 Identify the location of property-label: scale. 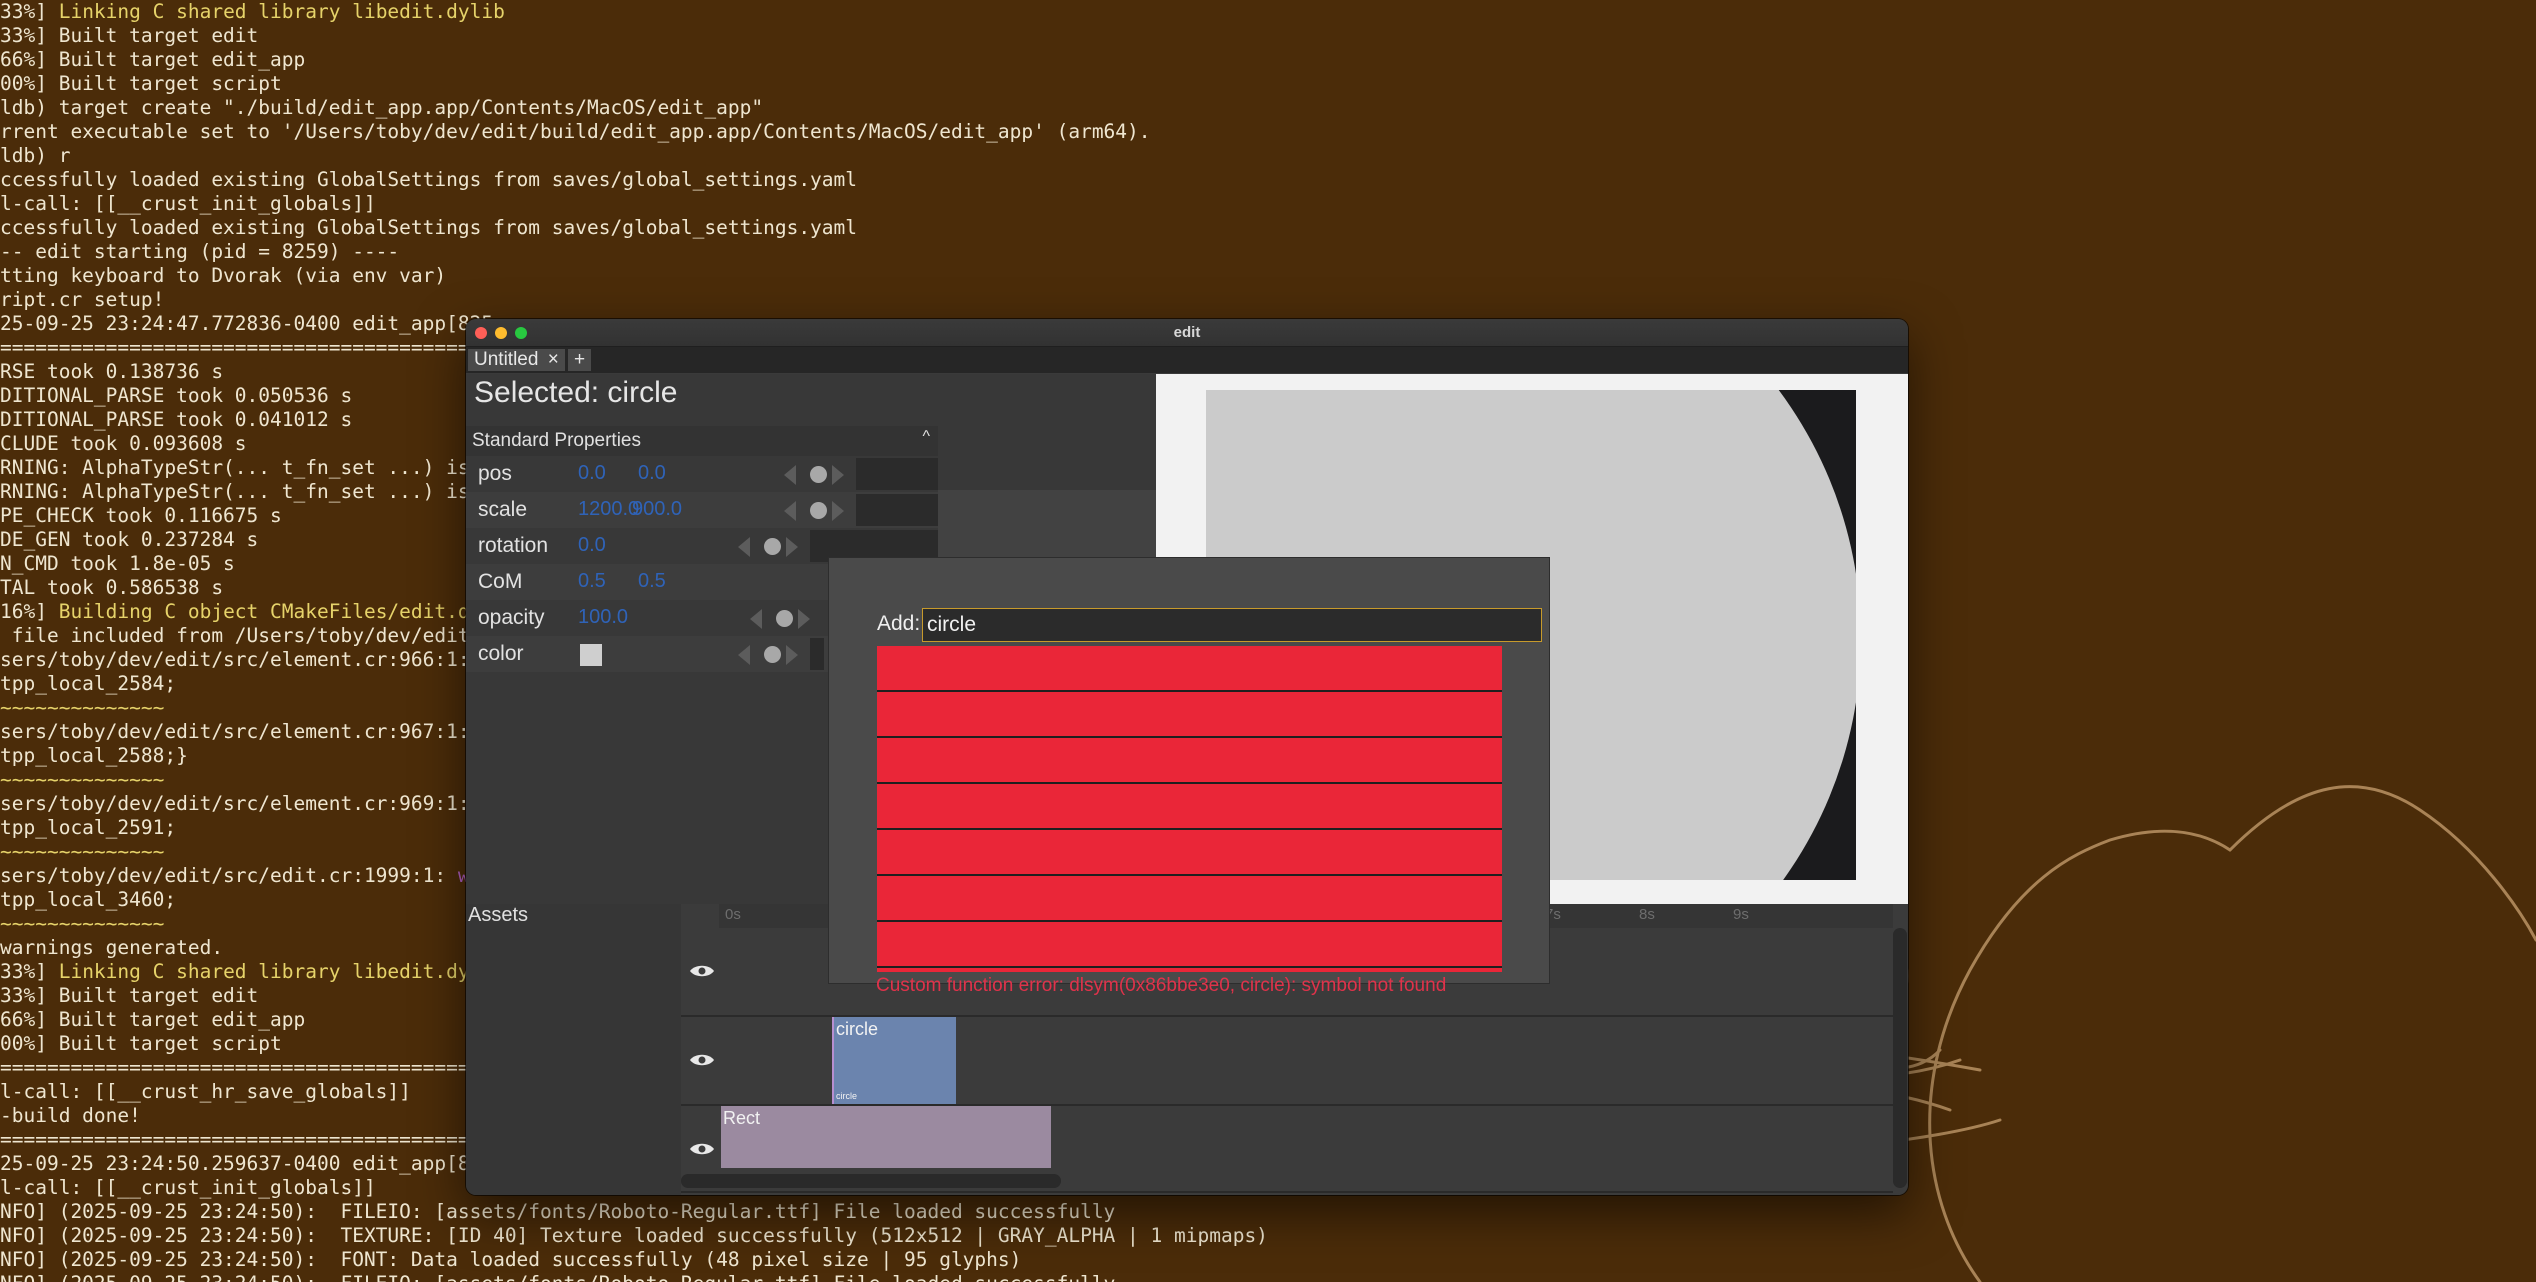
(503, 509).